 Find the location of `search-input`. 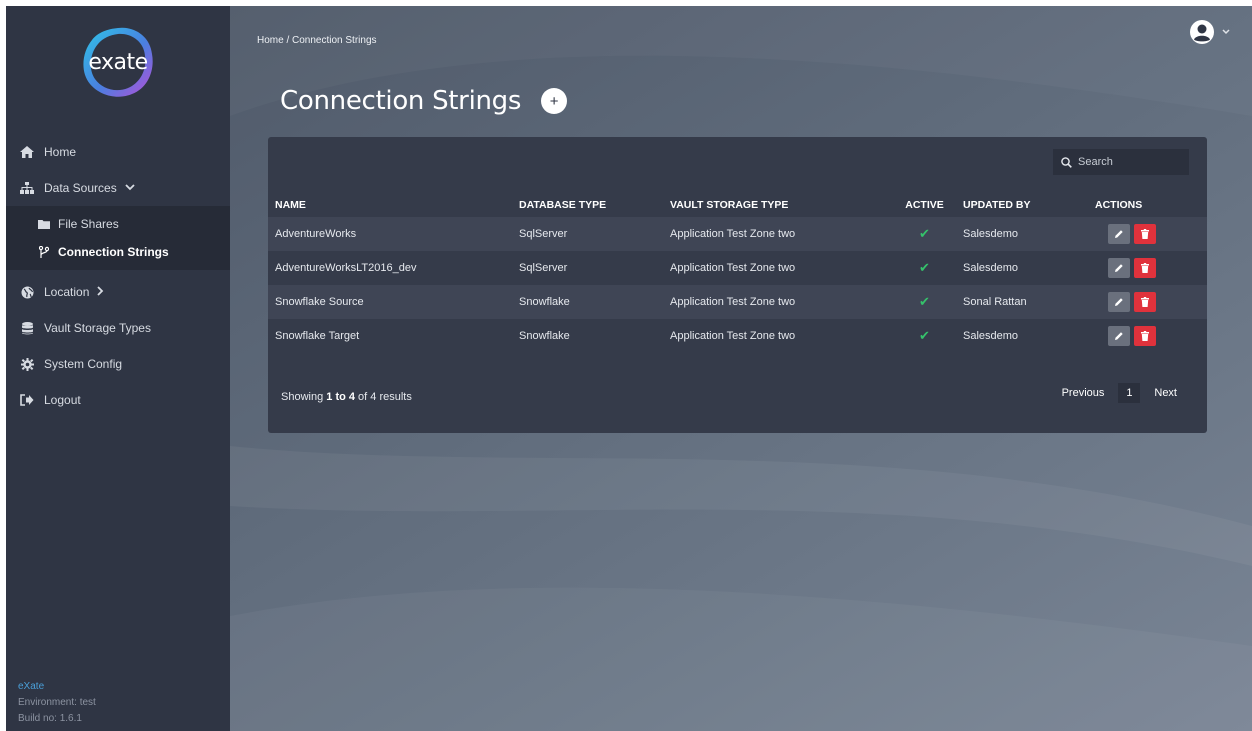

search-input is located at coordinates (1128, 162).